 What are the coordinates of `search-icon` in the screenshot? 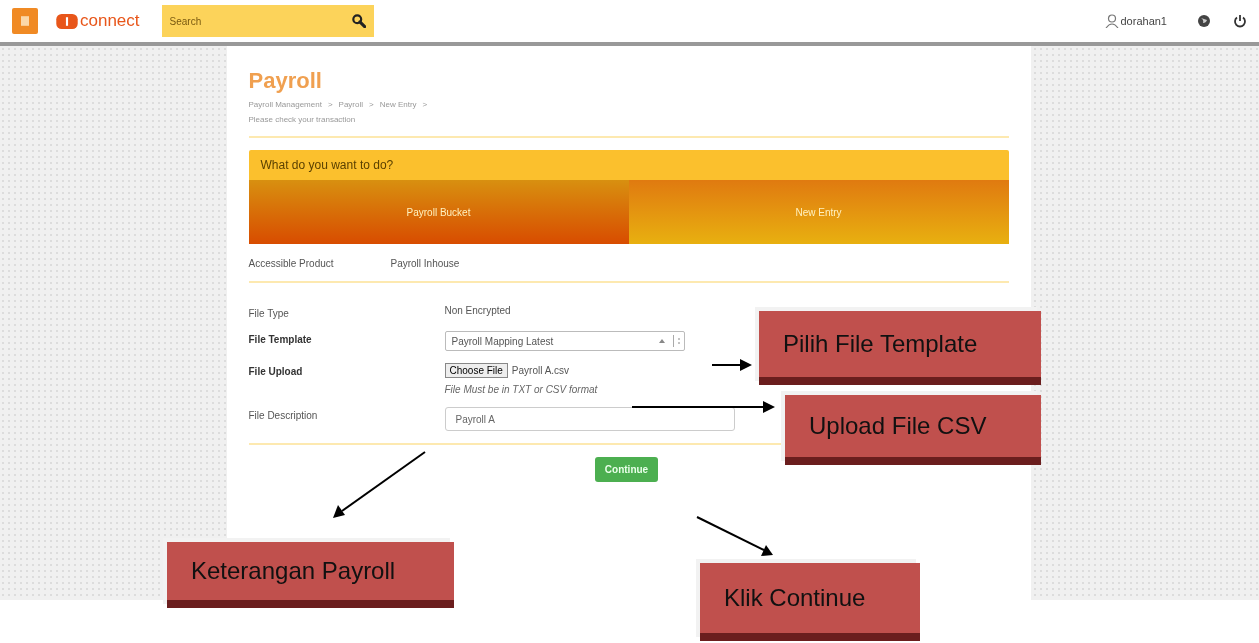 It's located at (358, 21).